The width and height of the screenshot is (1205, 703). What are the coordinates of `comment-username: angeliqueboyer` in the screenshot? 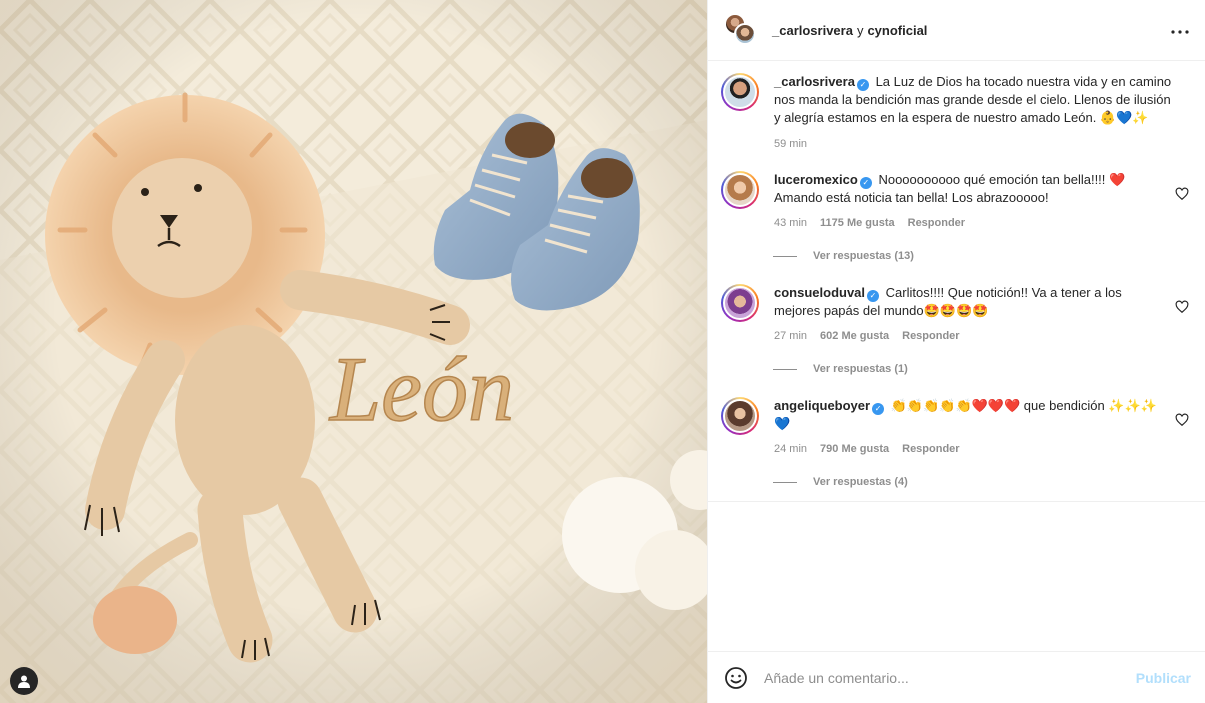 It's located at (822, 405).